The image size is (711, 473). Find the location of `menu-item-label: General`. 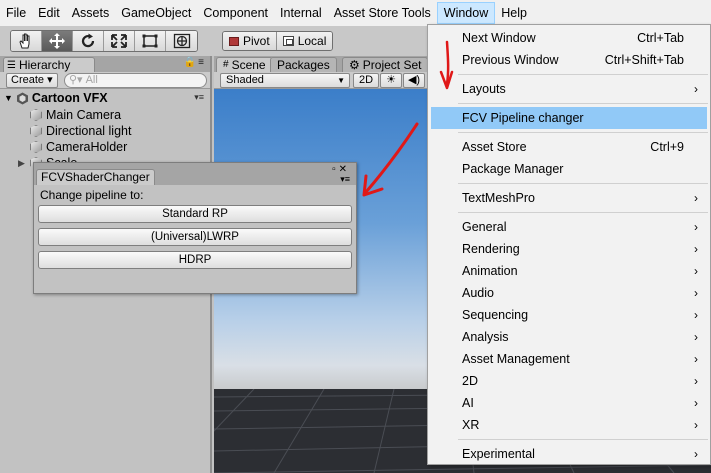

menu-item-label: General is located at coordinates (484, 227).